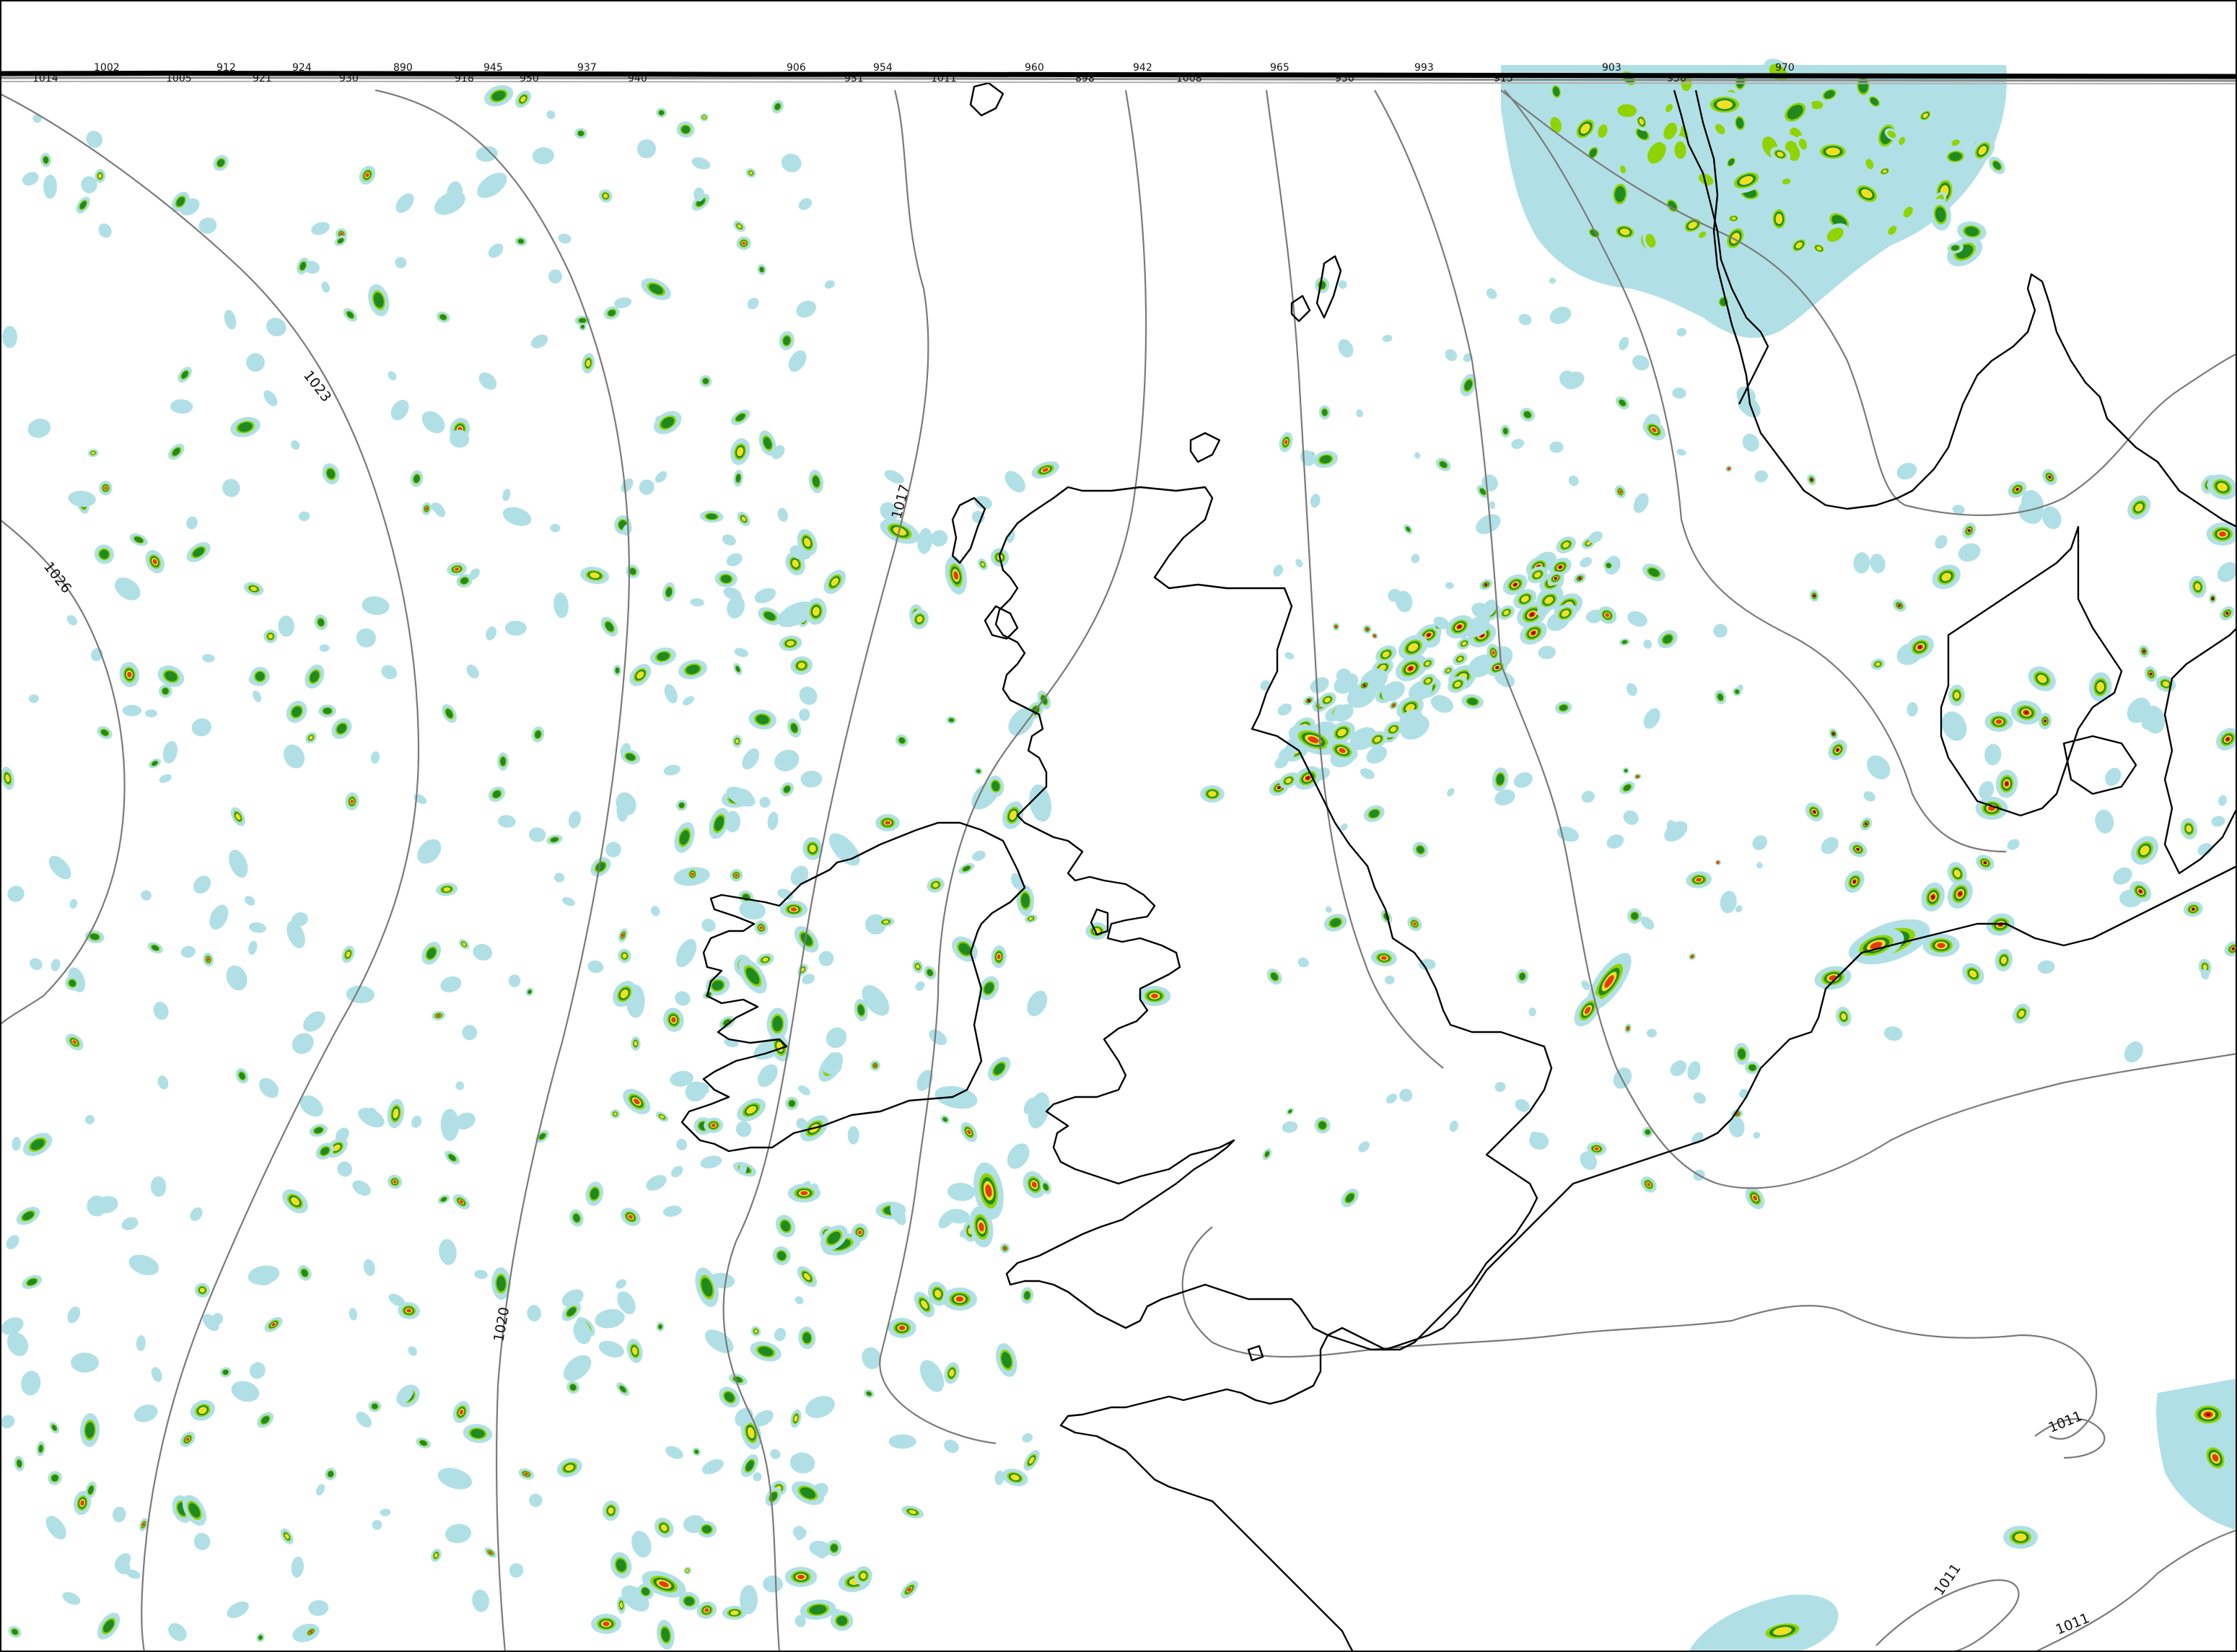 The width and height of the screenshot is (2237, 1652). I want to click on top-edge-label: 970, so click(1785, 68).